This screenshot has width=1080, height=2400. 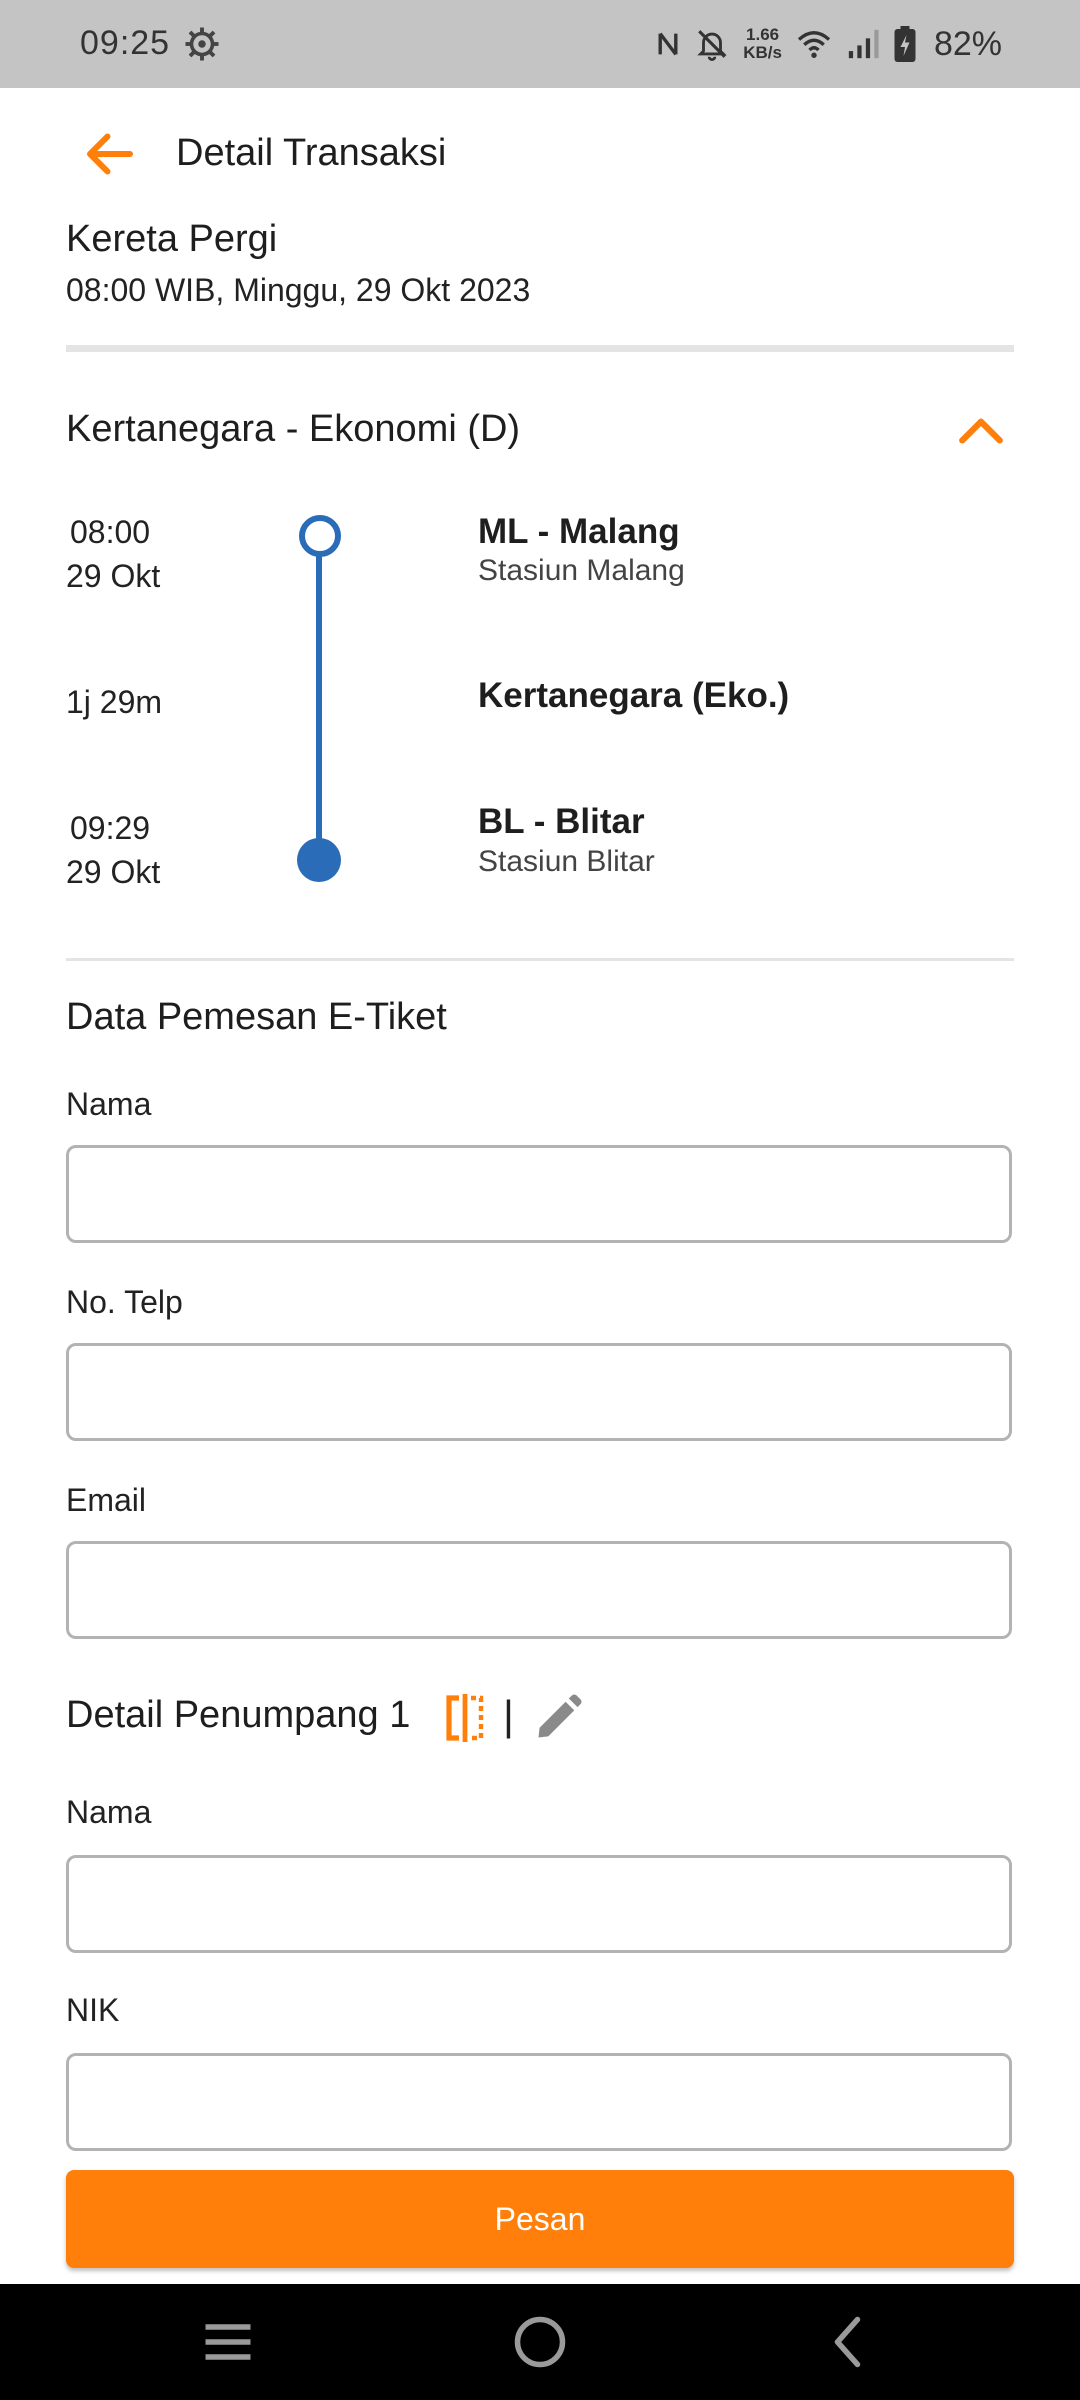 I want to click on departure-station: ML - Malang, so click(x=579, y=531).